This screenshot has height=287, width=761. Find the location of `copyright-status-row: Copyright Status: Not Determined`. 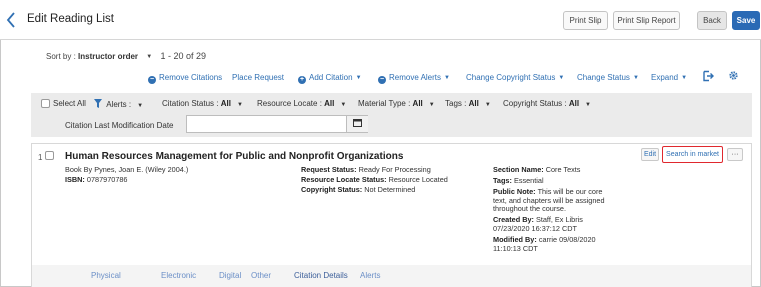

copyright-status-row: Copyright Status: Not Determined is located at coordinates (374, 190).